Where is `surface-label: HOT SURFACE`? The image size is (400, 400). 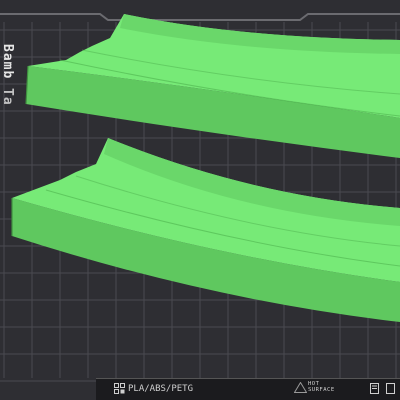
surface-label: HOT SURFACE is located at coordinates (326, 387).